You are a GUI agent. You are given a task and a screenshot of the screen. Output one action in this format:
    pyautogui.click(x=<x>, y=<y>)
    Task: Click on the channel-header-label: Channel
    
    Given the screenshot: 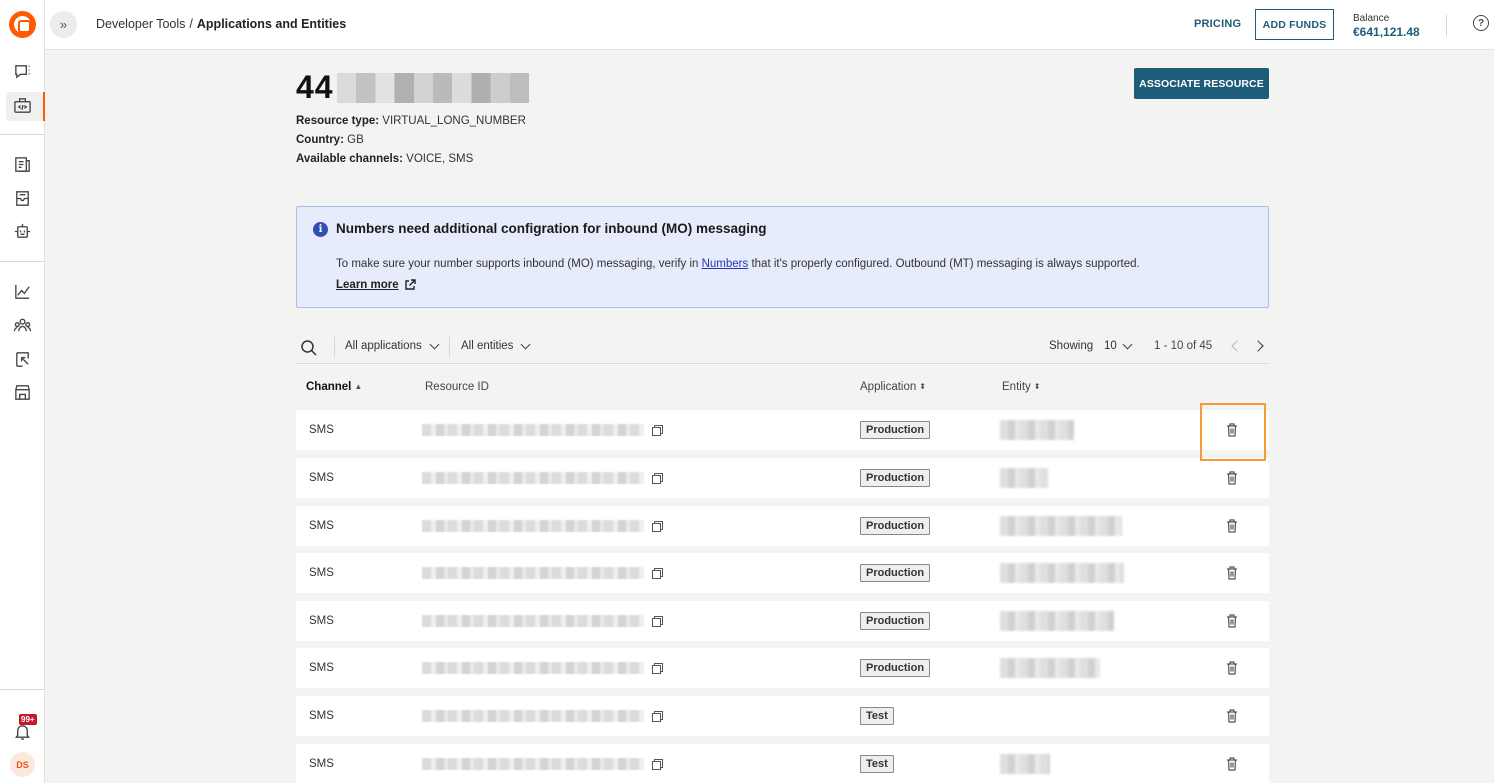 What is the action you would take?
    pyautogui.click(x=329, y=387)
    